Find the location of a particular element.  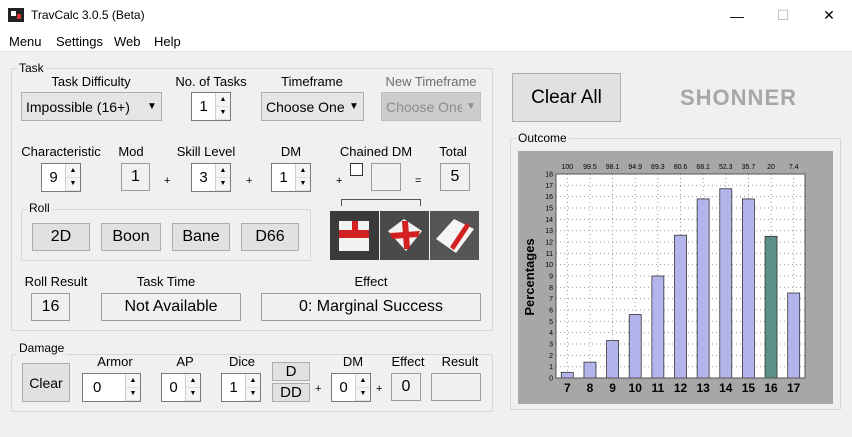

close-button: ✕ is located at coordinates (829, 15).